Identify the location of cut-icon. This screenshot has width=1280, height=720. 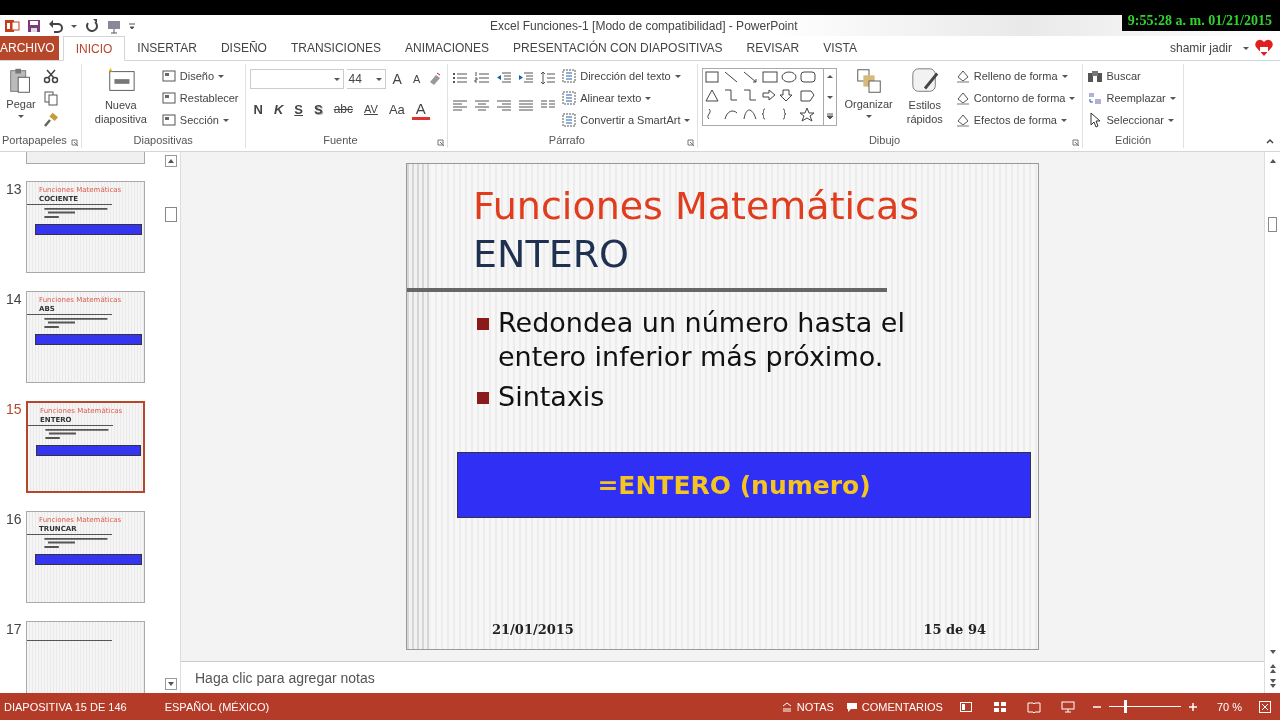
(51, 76).